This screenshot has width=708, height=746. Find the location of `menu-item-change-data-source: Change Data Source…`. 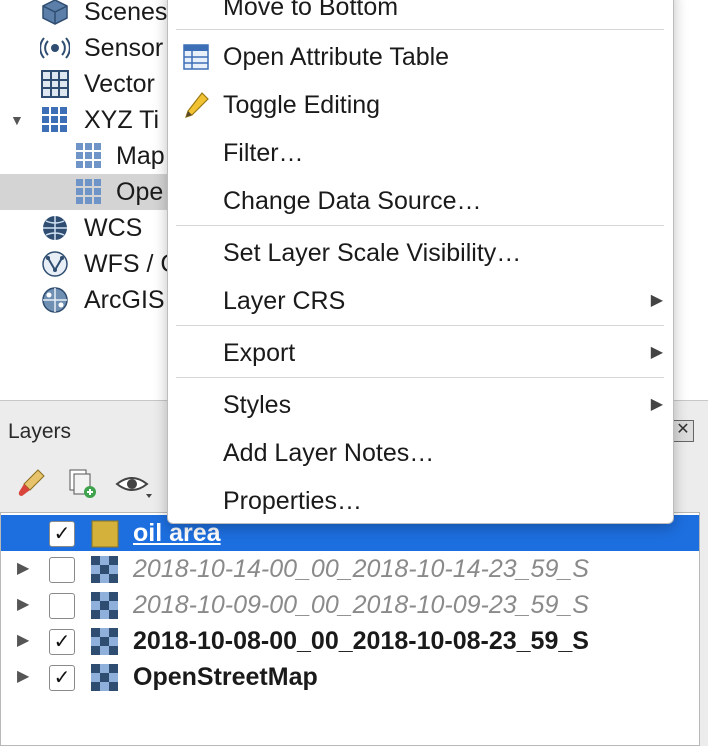

menu-item-change-data-source: Change Data Source… is located at coordinates (420, 201).